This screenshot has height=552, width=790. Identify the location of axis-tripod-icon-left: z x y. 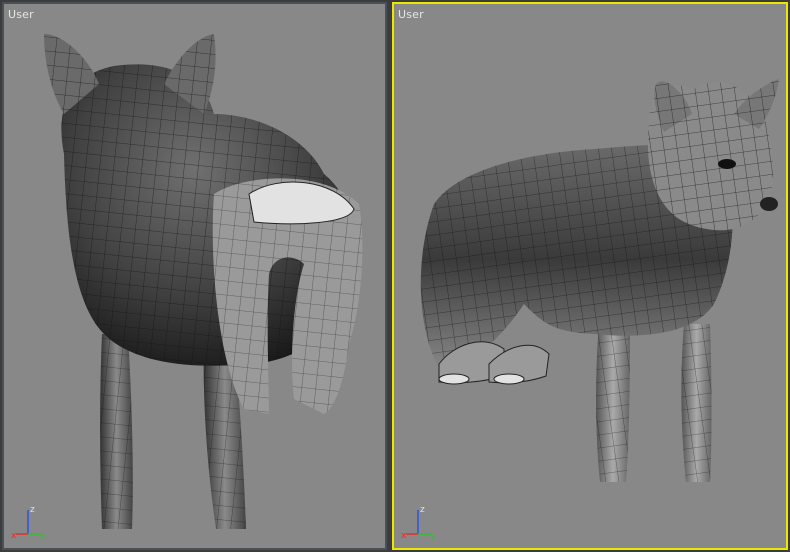
(28, 522).